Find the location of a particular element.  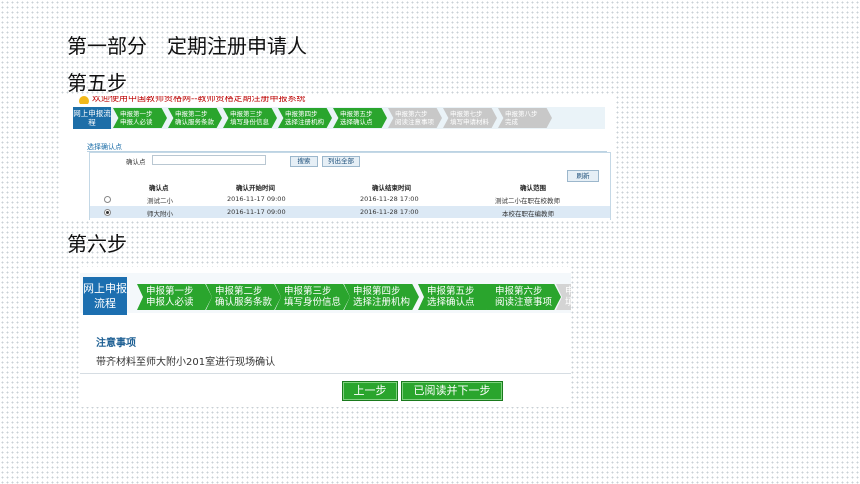

column-header: 确认结束时间 is located at coordinates (391, 188).